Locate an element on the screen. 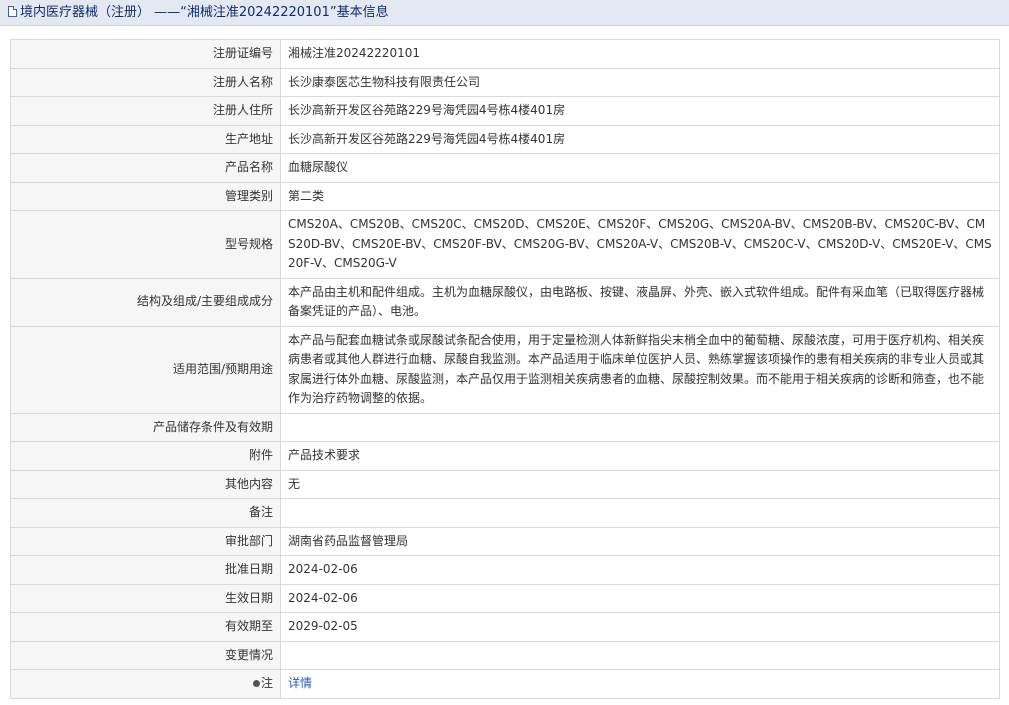 The width and height of the screenshot is (1009, 705). table-row: 变更情况 is located at coordinates (505, 655).